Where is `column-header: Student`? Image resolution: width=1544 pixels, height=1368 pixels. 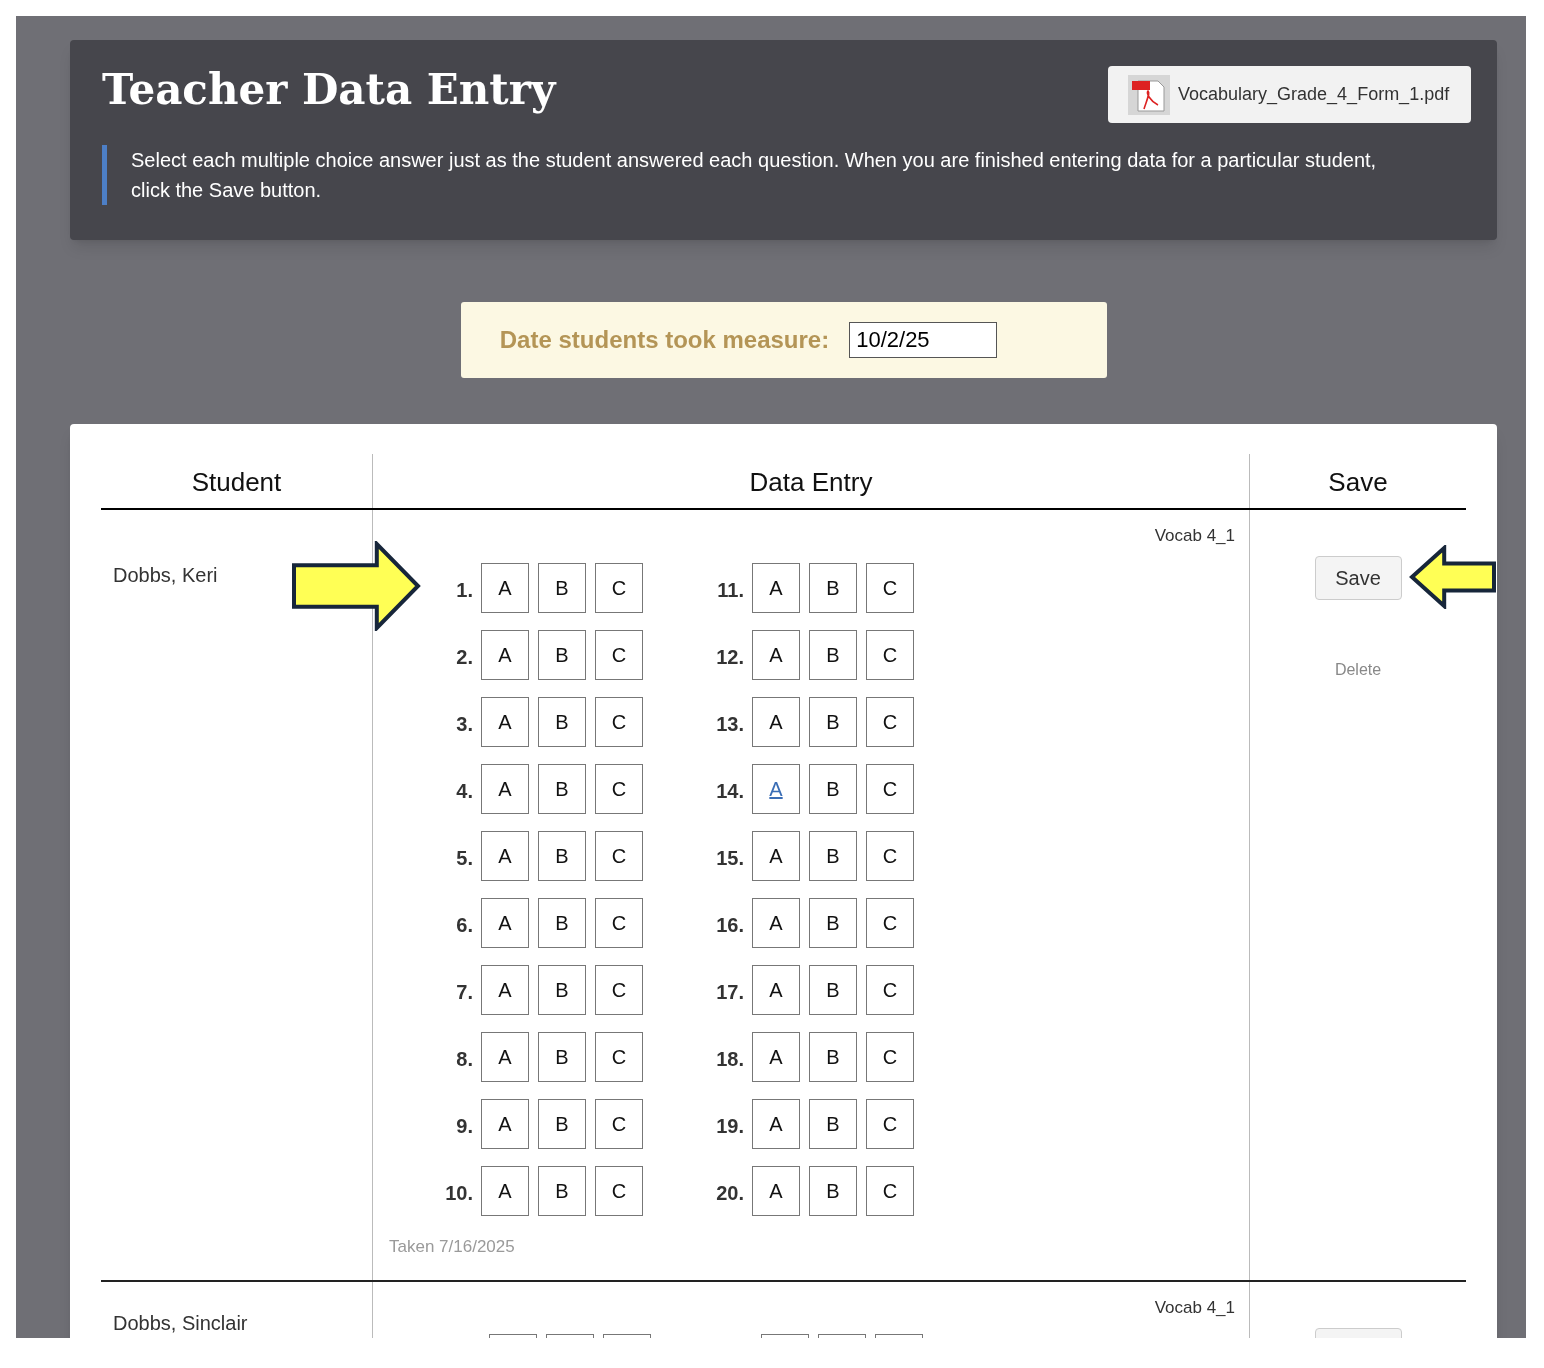
column-header: Student is located at coordinates (236, 482).